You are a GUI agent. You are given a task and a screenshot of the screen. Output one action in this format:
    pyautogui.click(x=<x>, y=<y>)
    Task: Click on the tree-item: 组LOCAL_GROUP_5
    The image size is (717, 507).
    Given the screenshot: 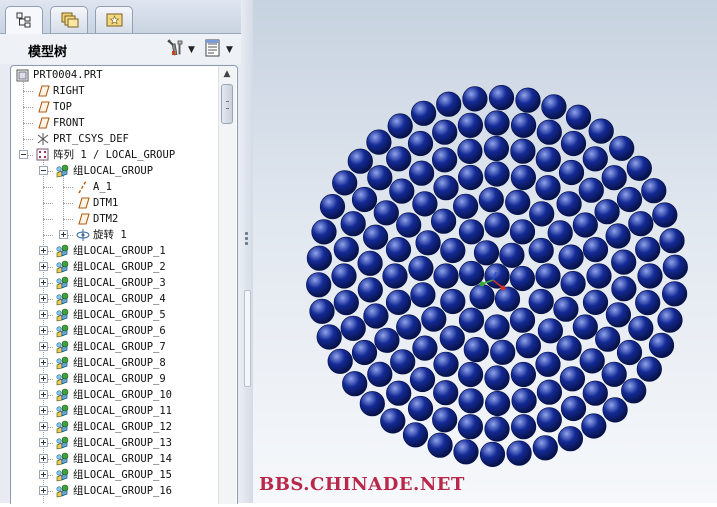 What is the action you would take?
    pyautogui.click(x=114, y=315)
    